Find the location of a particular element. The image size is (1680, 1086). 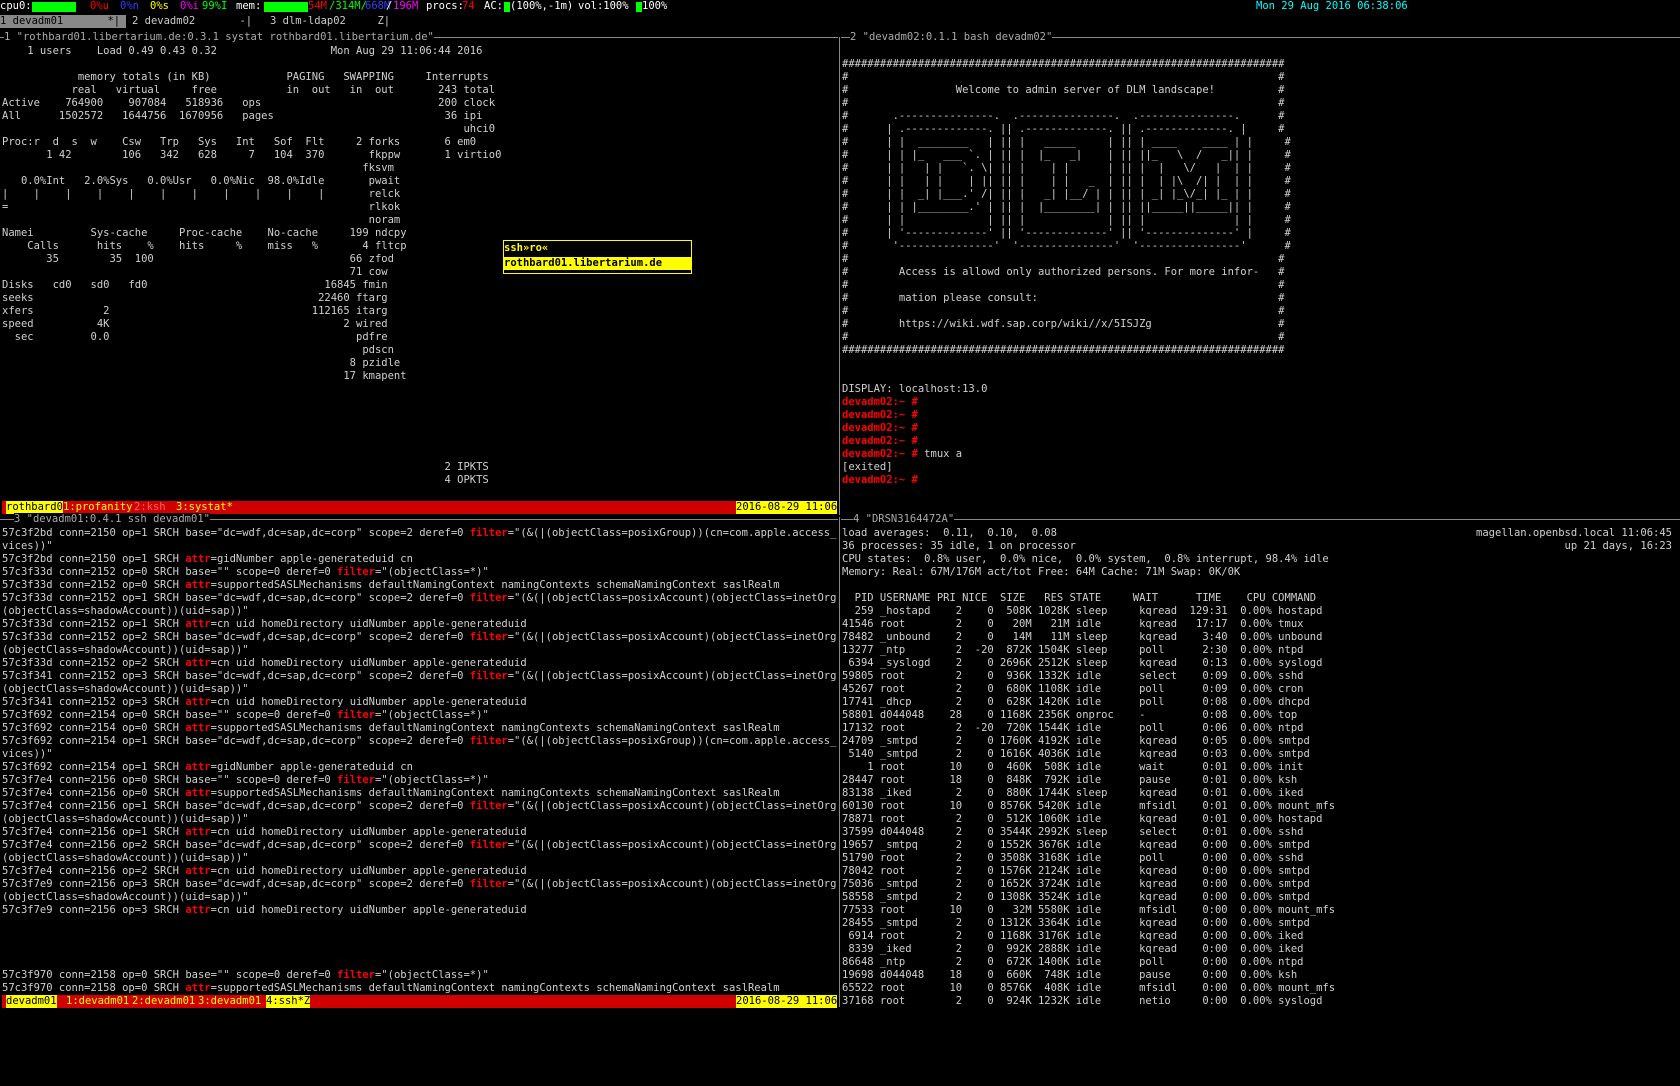

pane3-win-1: 1:devadm01 is located at coordinates (97, 1001).